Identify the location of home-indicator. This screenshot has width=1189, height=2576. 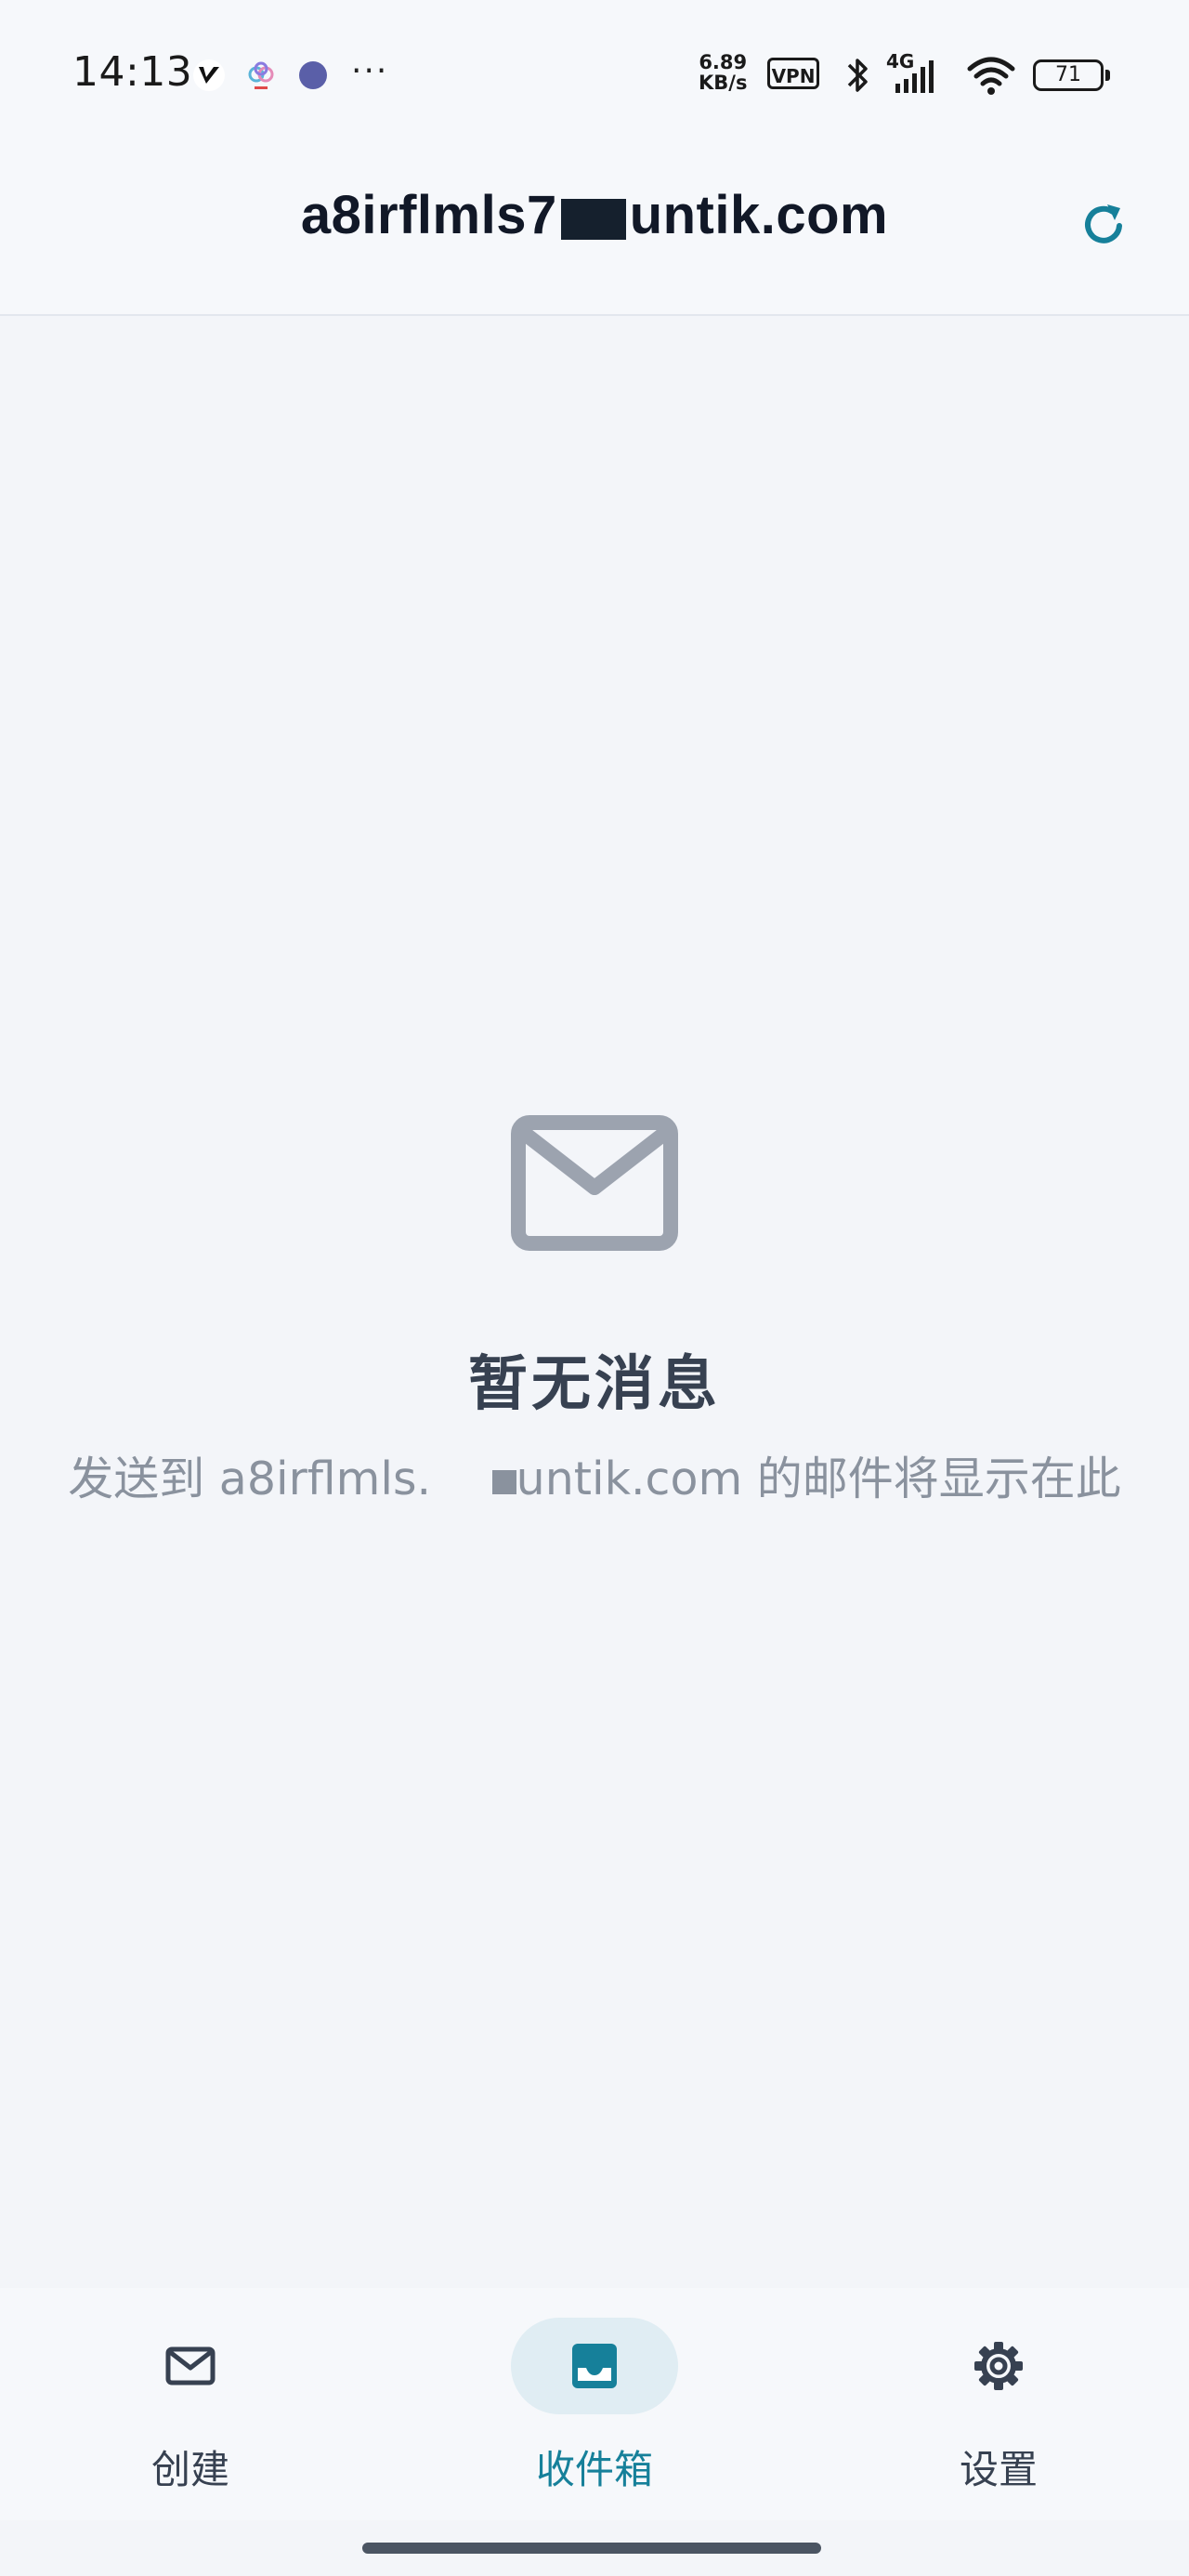
(592, 2548).